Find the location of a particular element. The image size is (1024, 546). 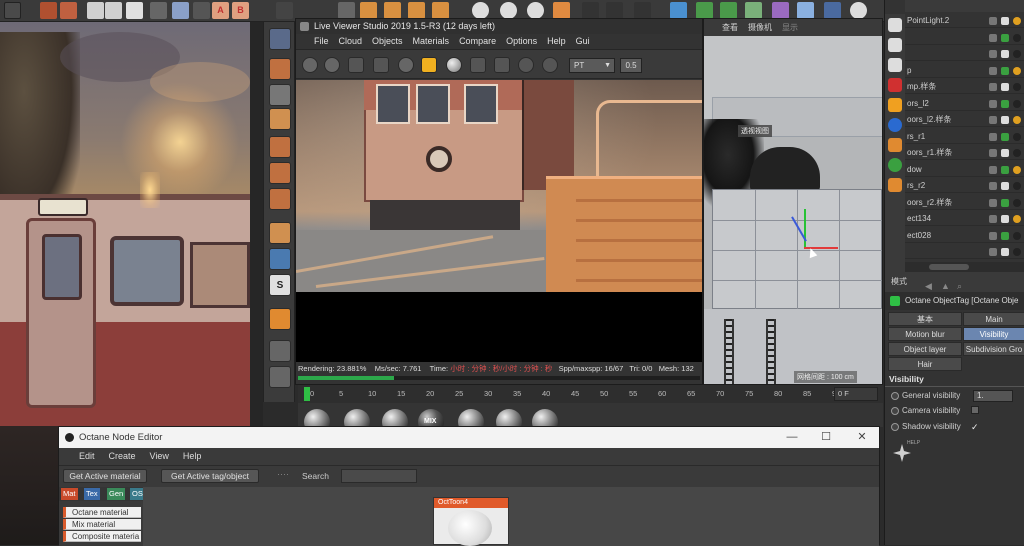

axis-b-icon: B is located at coordinates (240, 10).